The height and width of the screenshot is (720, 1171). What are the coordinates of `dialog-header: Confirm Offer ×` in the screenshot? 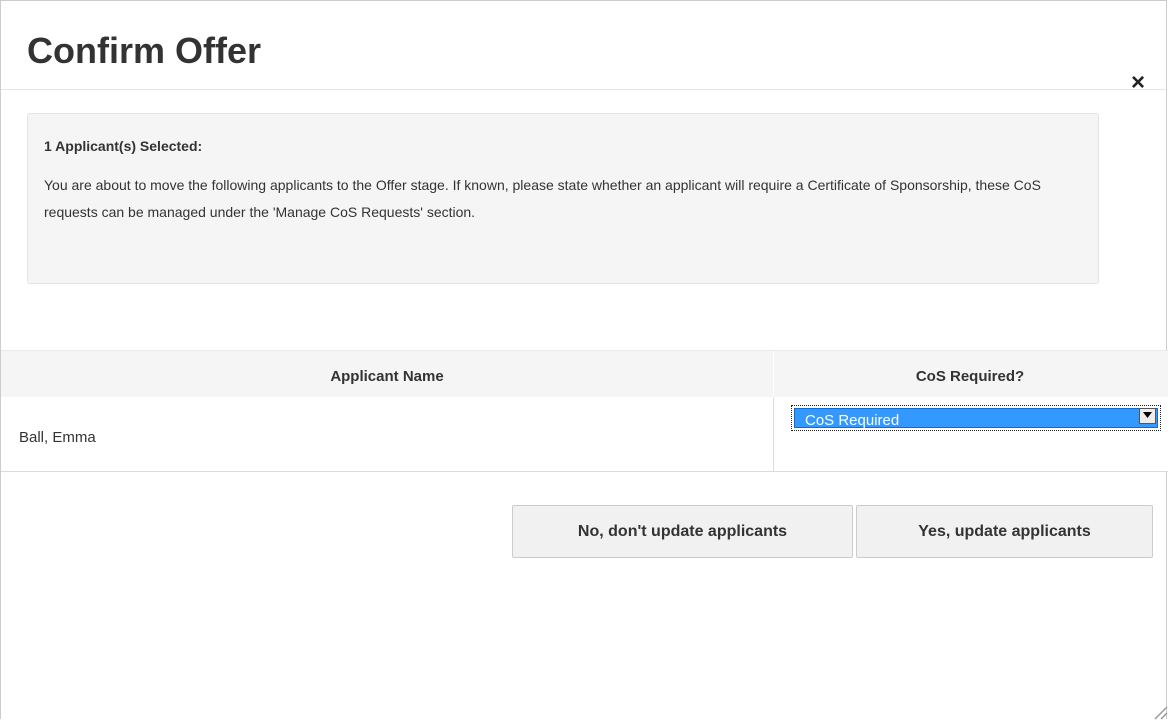 It's located at (583, 48).